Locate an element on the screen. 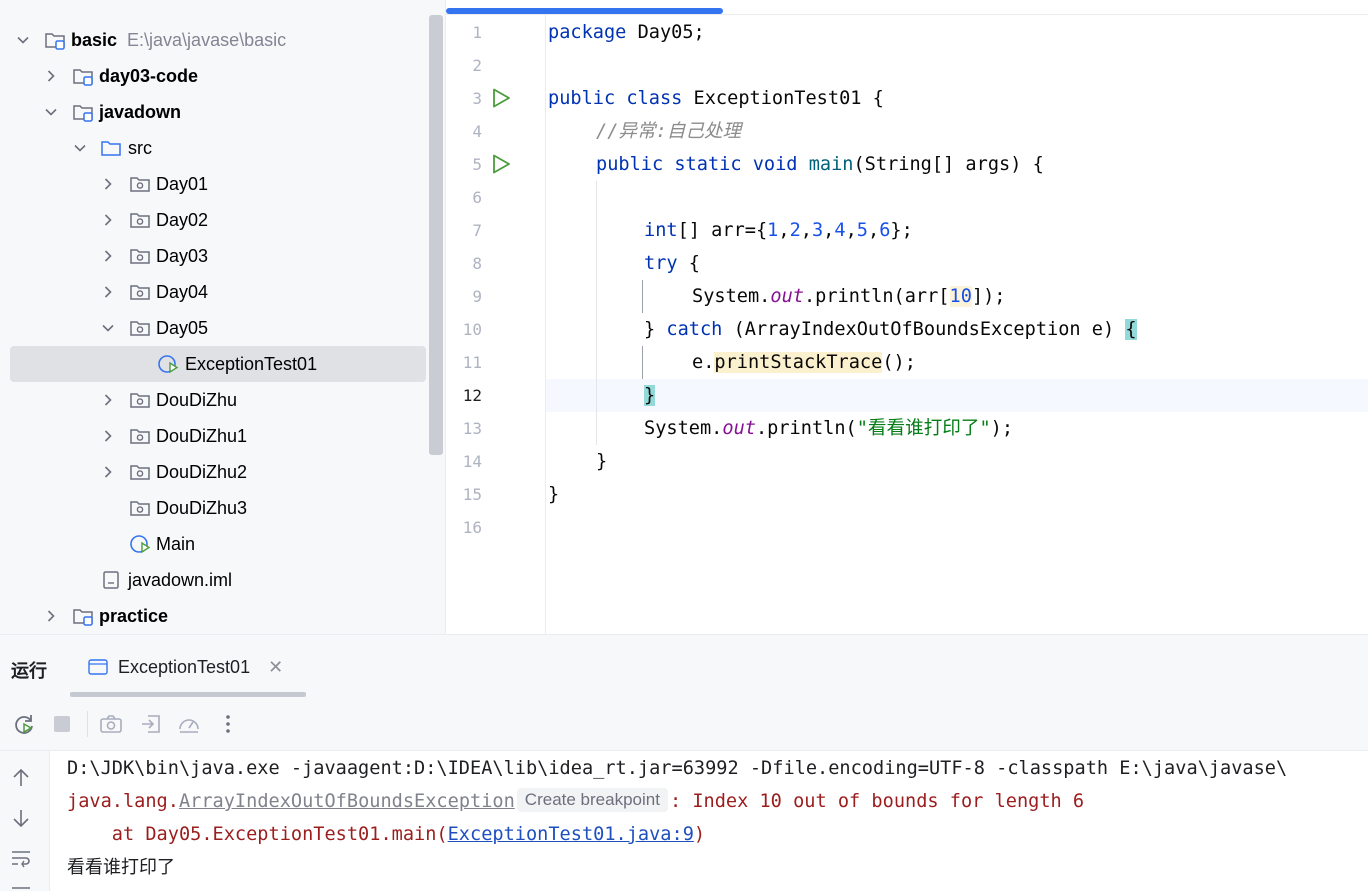  tree-label: Day01 is located at coordinates (182, 184).